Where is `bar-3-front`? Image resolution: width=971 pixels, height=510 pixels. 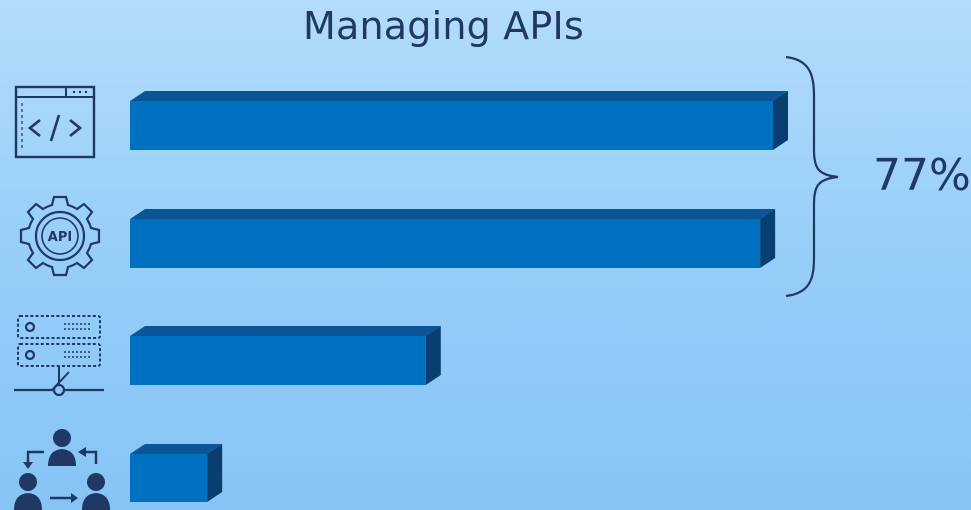 bar-3-front is located at coordinates (278, 360).